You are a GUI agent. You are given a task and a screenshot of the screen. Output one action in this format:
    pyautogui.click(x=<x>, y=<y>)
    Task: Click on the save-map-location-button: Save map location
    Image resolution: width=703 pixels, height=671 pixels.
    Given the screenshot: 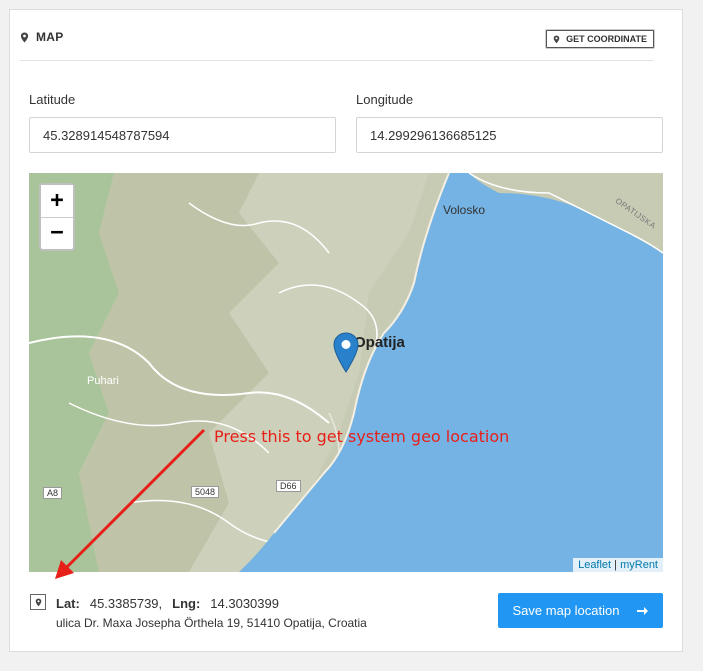 What is the action you would take?
    pyautogui.click(x=580, y=610)
    